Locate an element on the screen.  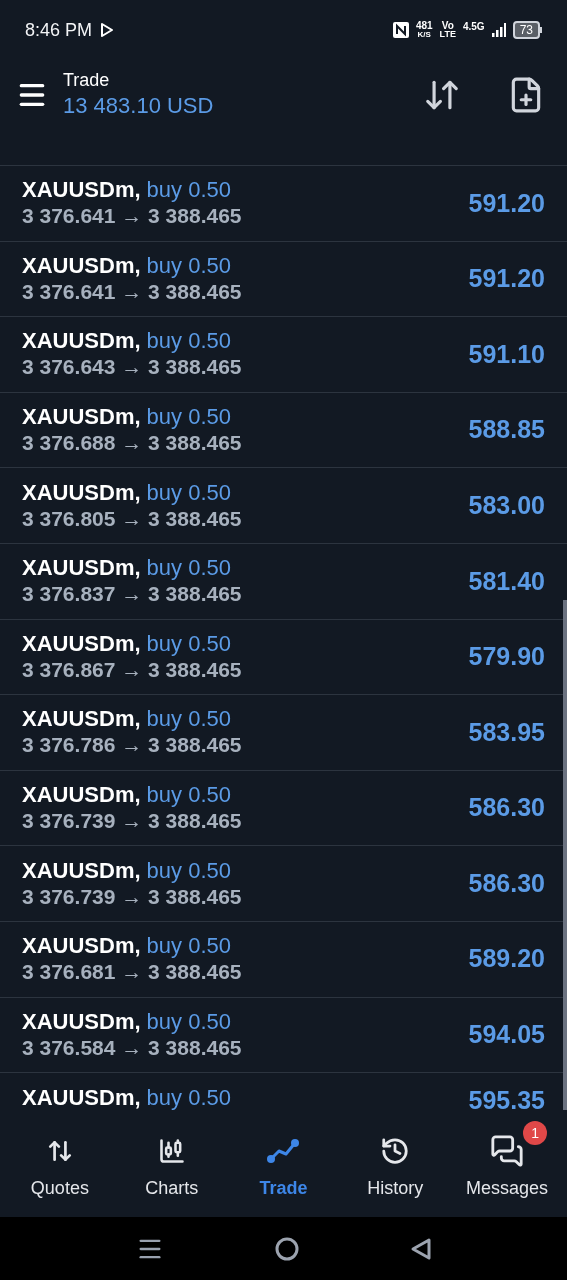
position-row: XAUUSDm, buy 0.50 3 376.805 → 3 388.465 583.00 is located at coordinates (283, 506).